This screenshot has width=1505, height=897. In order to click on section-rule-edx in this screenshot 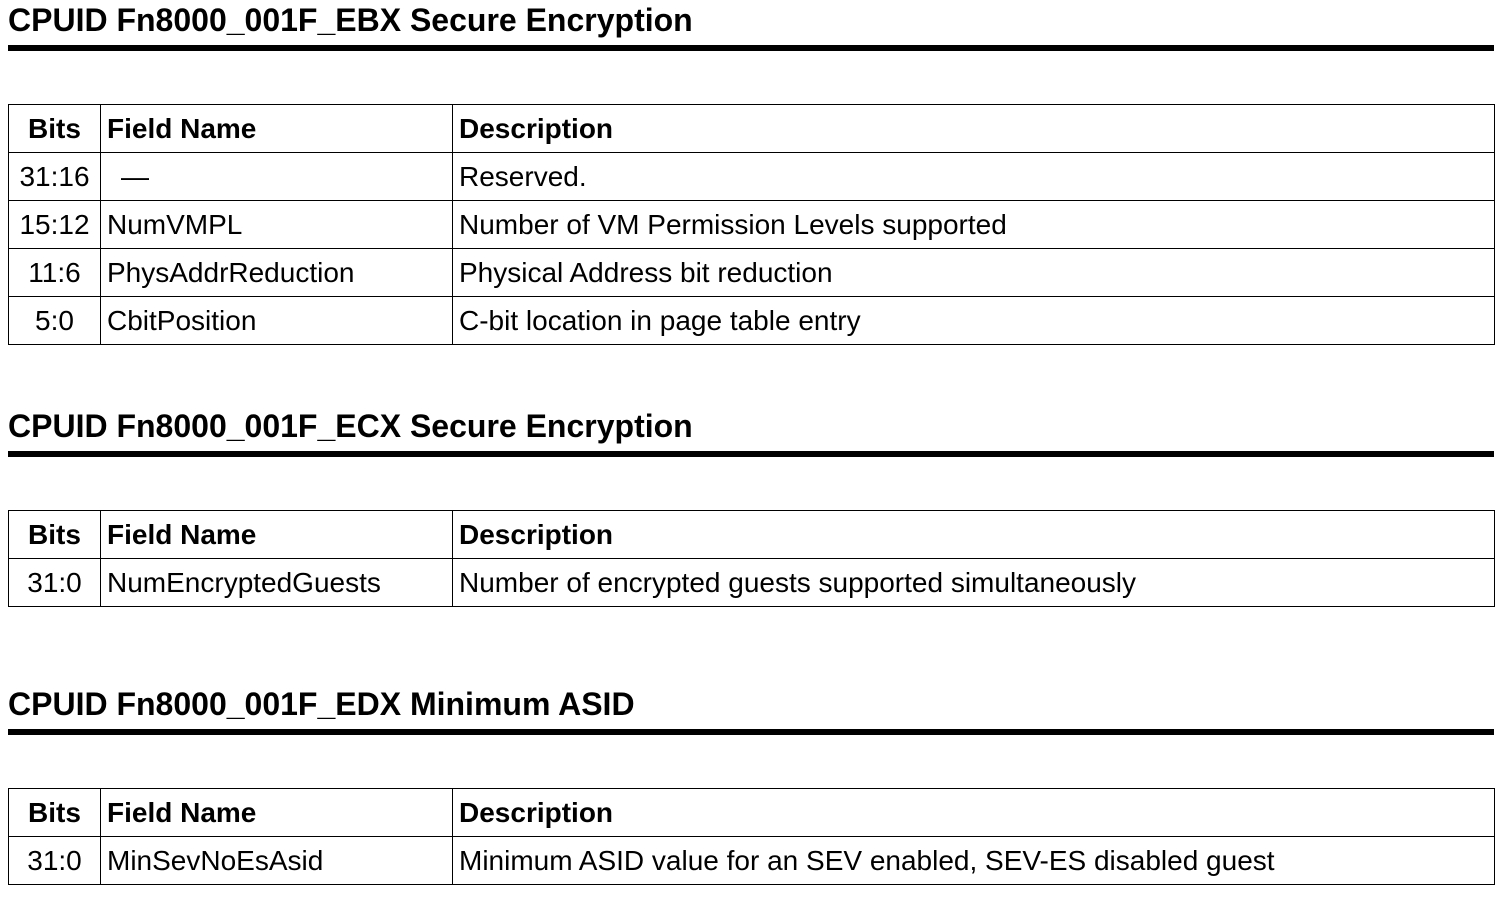, I will do `click(751, 732)`.